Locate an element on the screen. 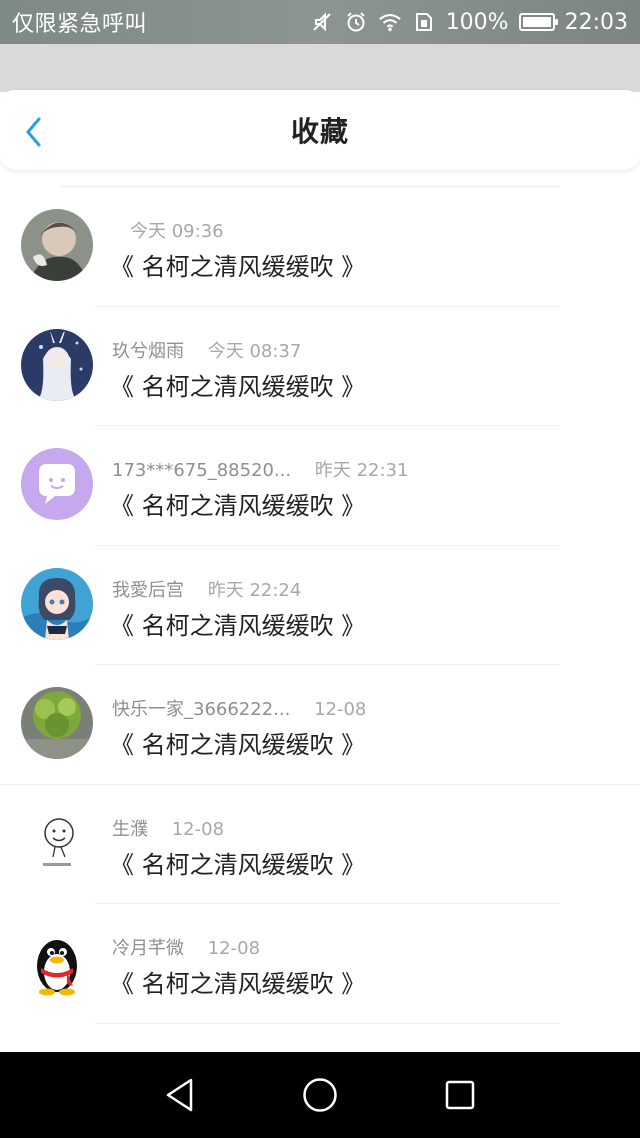 The width and height of the screenshot is (640, 1138). back-triangle-icon is located at coordinates (179, 1095).